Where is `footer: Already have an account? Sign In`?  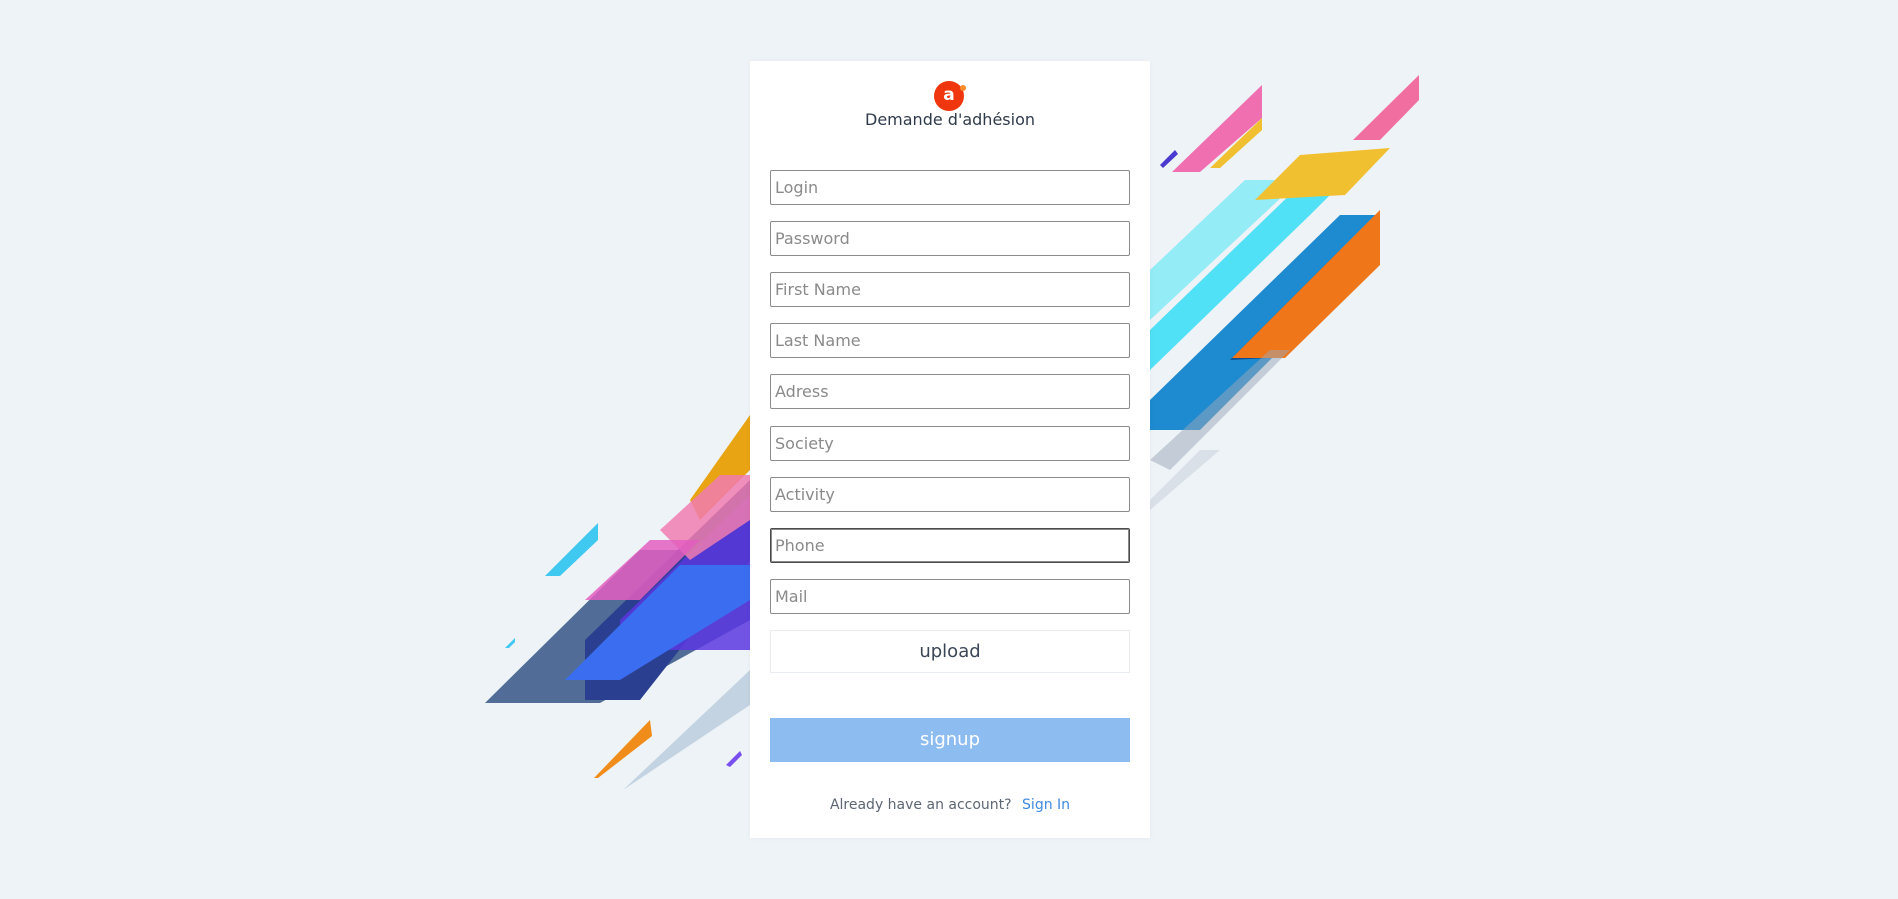 footer: Already have an account? Sign In is located at coordinates (950, 805).